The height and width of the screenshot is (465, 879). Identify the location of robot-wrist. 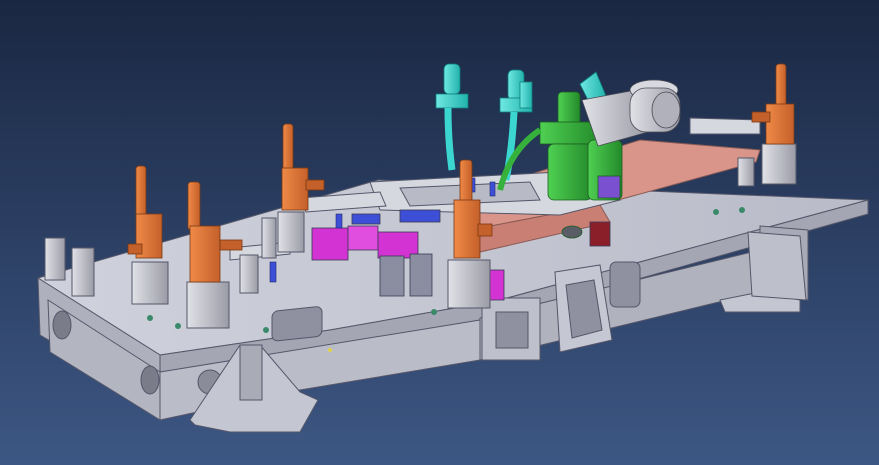
(570, 172).